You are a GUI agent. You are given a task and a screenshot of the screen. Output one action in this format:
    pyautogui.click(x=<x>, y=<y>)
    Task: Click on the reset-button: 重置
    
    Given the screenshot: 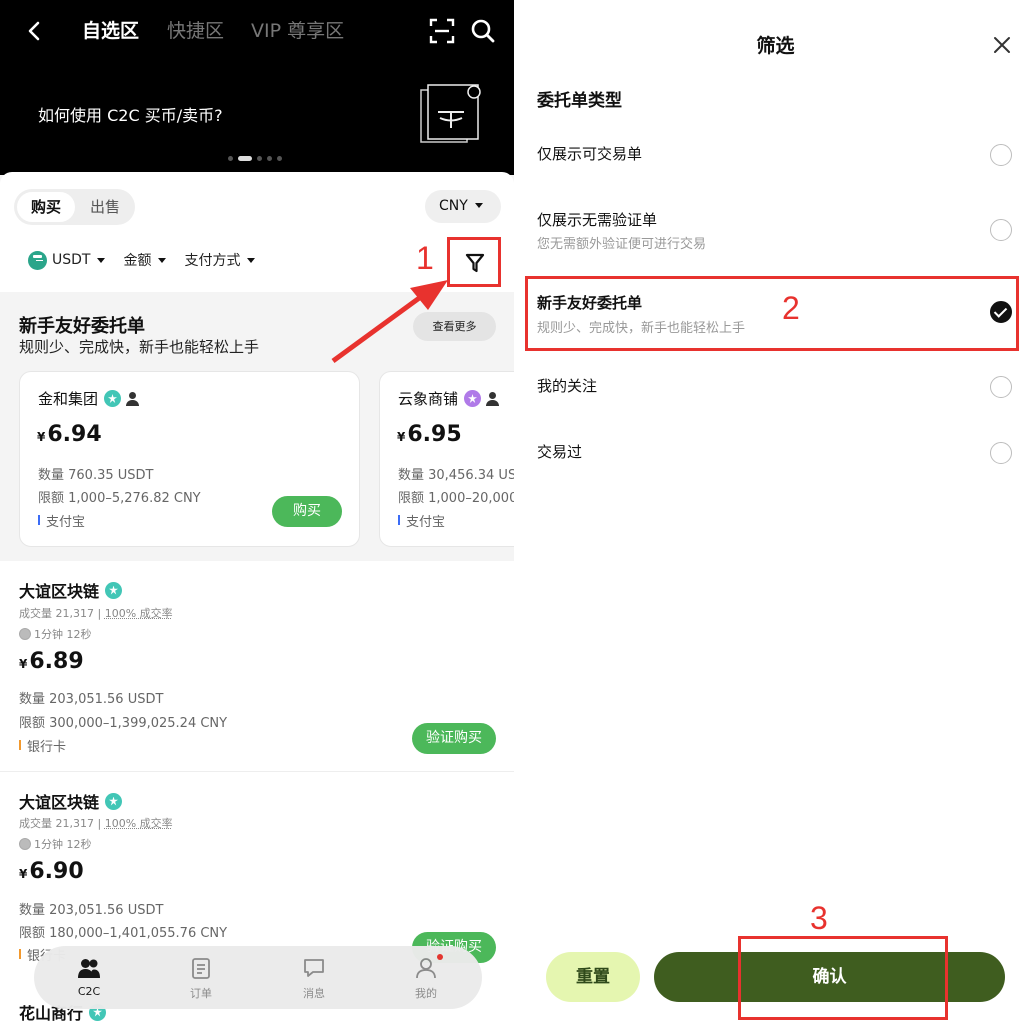 What is the action you would take?
    pyautogui.click(x=593, y=977)
    